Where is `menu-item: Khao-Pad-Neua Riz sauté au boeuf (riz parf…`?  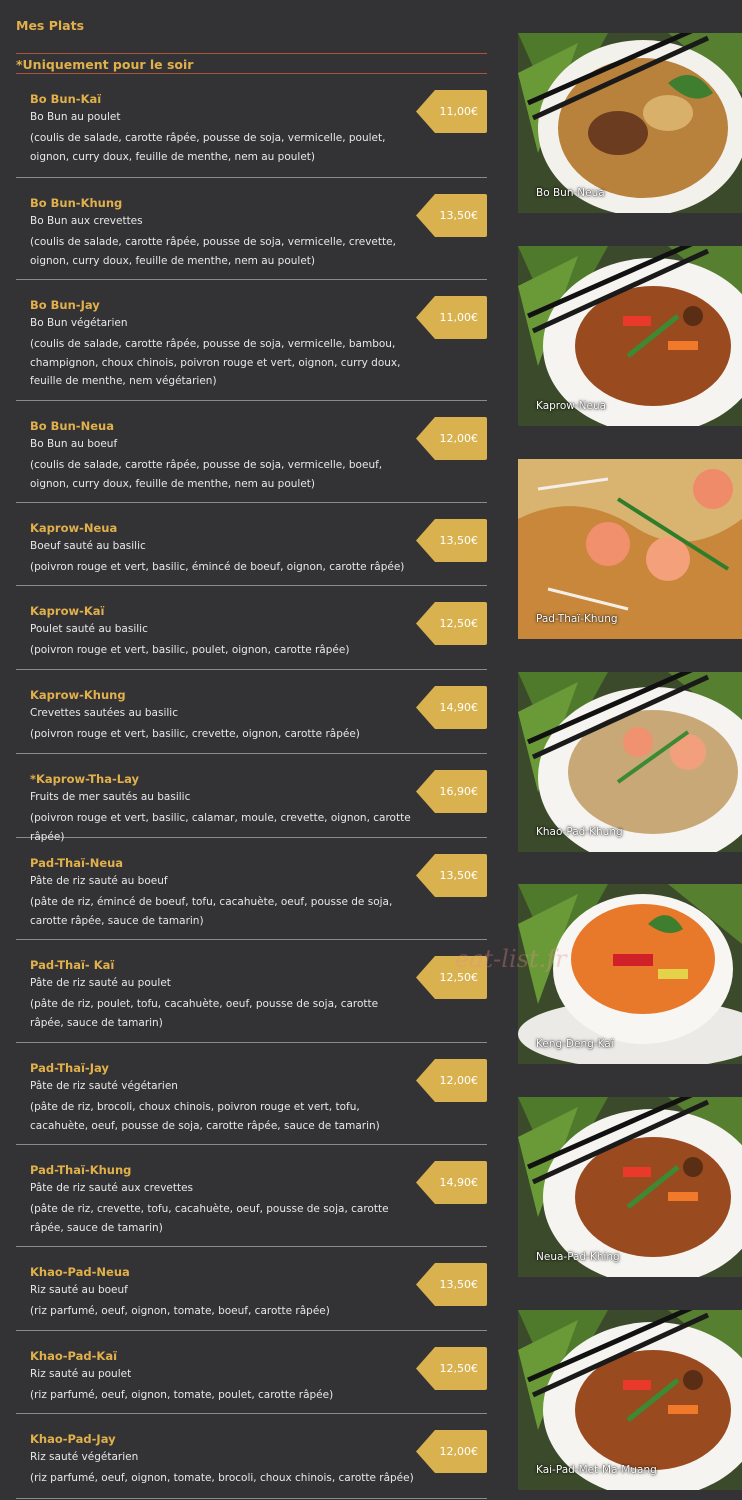 menu-item: Khao-Pad-Neua Riz sauté au boeuf (riz parf… is located at coordinates (251, 1289).